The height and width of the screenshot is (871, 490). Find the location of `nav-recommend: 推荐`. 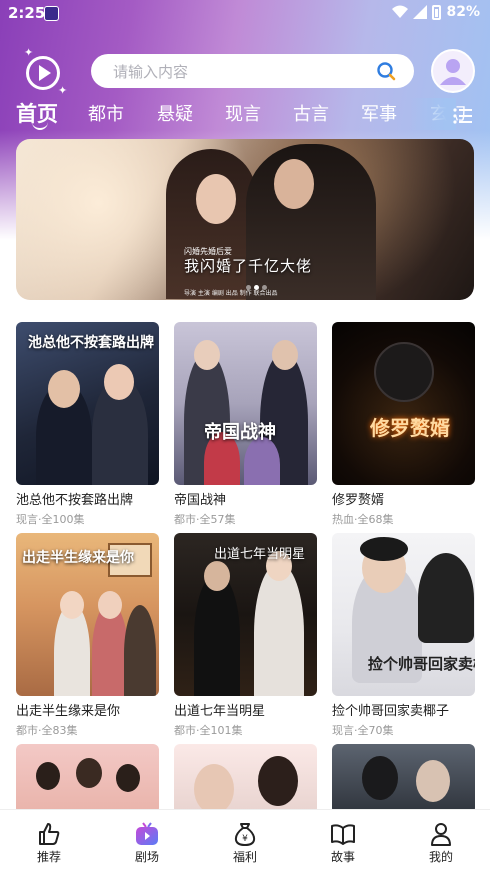

nav-recommend: 推荐 is located at coordinates (49, 840).